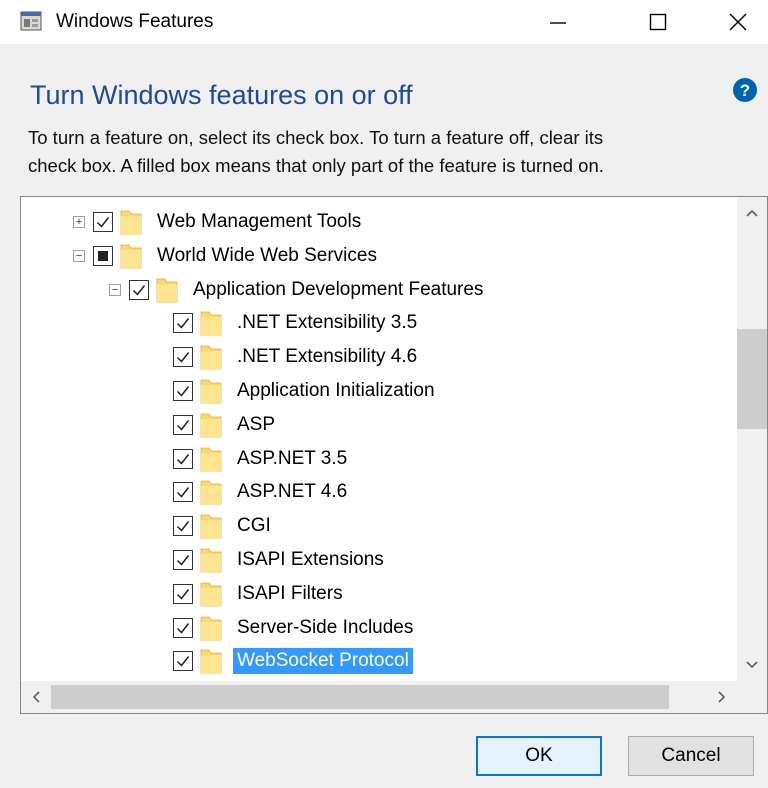 Image resolution: width=768 pixels, height=788 pixels. I want to click on tree-item: ASP.NET 4.6, so click(262, 492).